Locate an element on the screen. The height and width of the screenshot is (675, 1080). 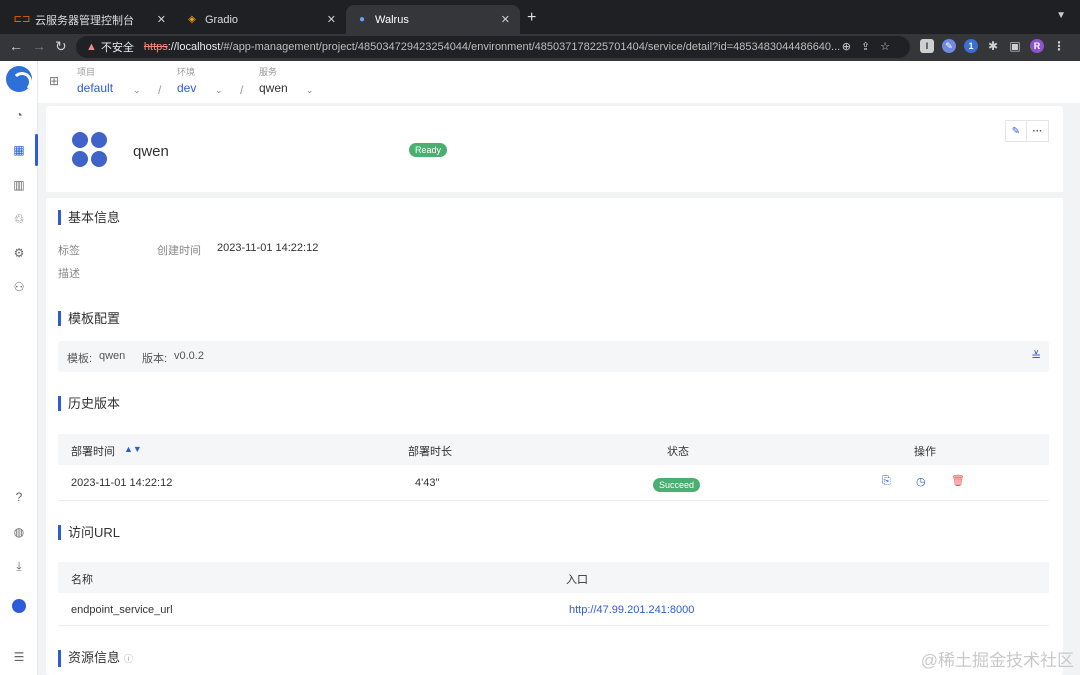
section-title-basic-info: 基本信息 is located at coordinates (89, 217).